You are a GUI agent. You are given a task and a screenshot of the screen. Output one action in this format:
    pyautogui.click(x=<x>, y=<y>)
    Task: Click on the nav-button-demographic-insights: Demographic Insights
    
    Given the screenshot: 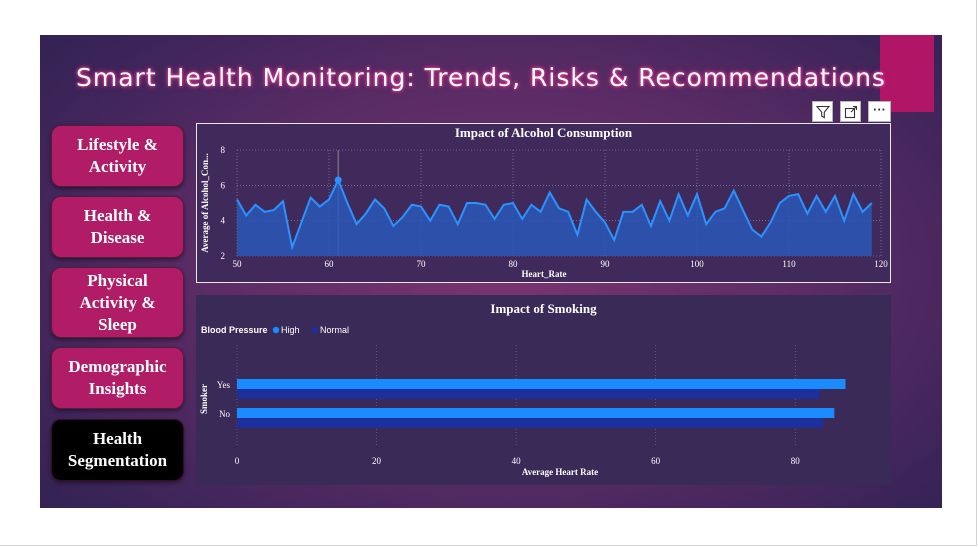 What is the action you would take?
    pyautogui.click(x=117, y=378)
    